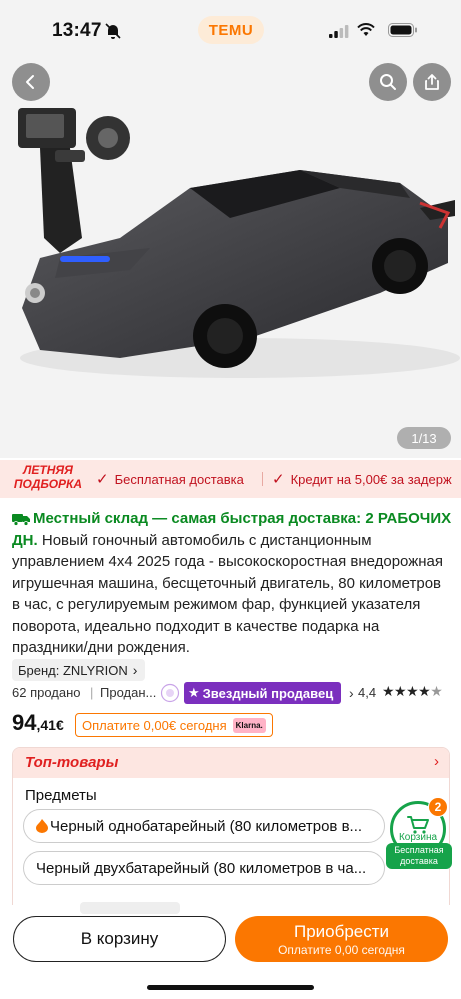 The width and height of the screenshot is (461, 999). What do you see at coordinates (262, 479) in the screenshot?
I see `promo-divider` at bounding box center [262, 479].